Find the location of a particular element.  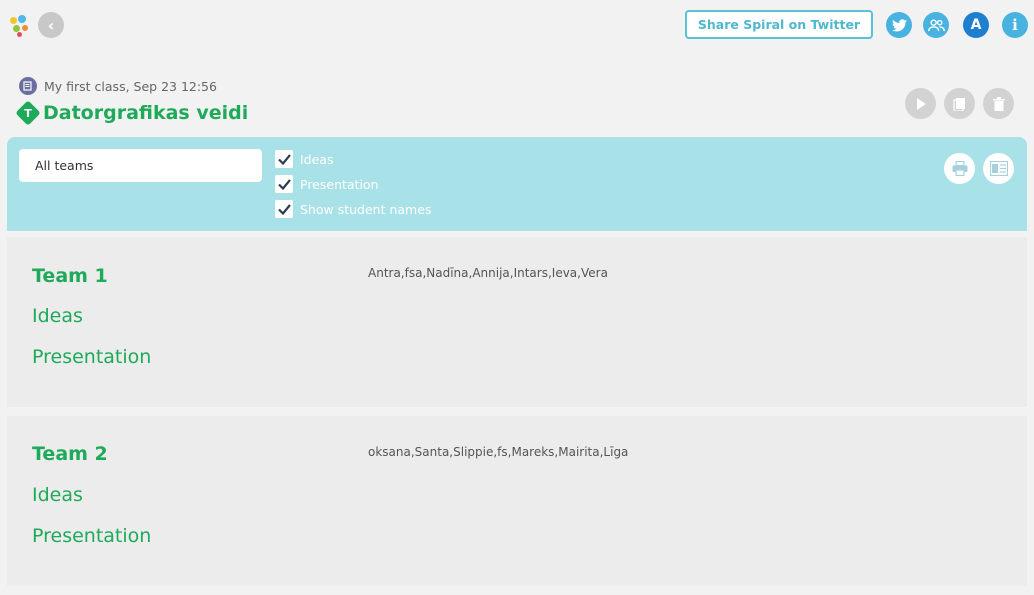

activity-type-glyph: T is located at coordinates (28, 113).